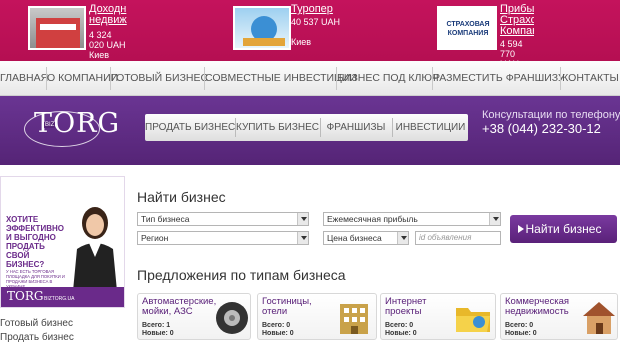 This screenshot has height=345, width=620. Describe the element at coordinates (354, 238) in the screenshot. I see `price-value: Цена бизнеса` at that location.